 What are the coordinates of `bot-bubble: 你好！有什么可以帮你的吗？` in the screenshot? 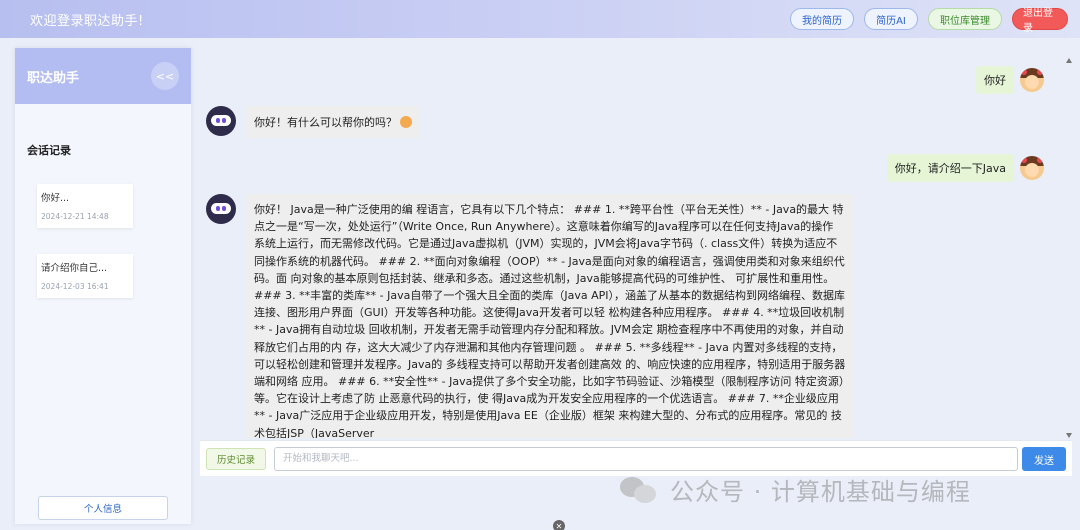 It's located at (333, 122).